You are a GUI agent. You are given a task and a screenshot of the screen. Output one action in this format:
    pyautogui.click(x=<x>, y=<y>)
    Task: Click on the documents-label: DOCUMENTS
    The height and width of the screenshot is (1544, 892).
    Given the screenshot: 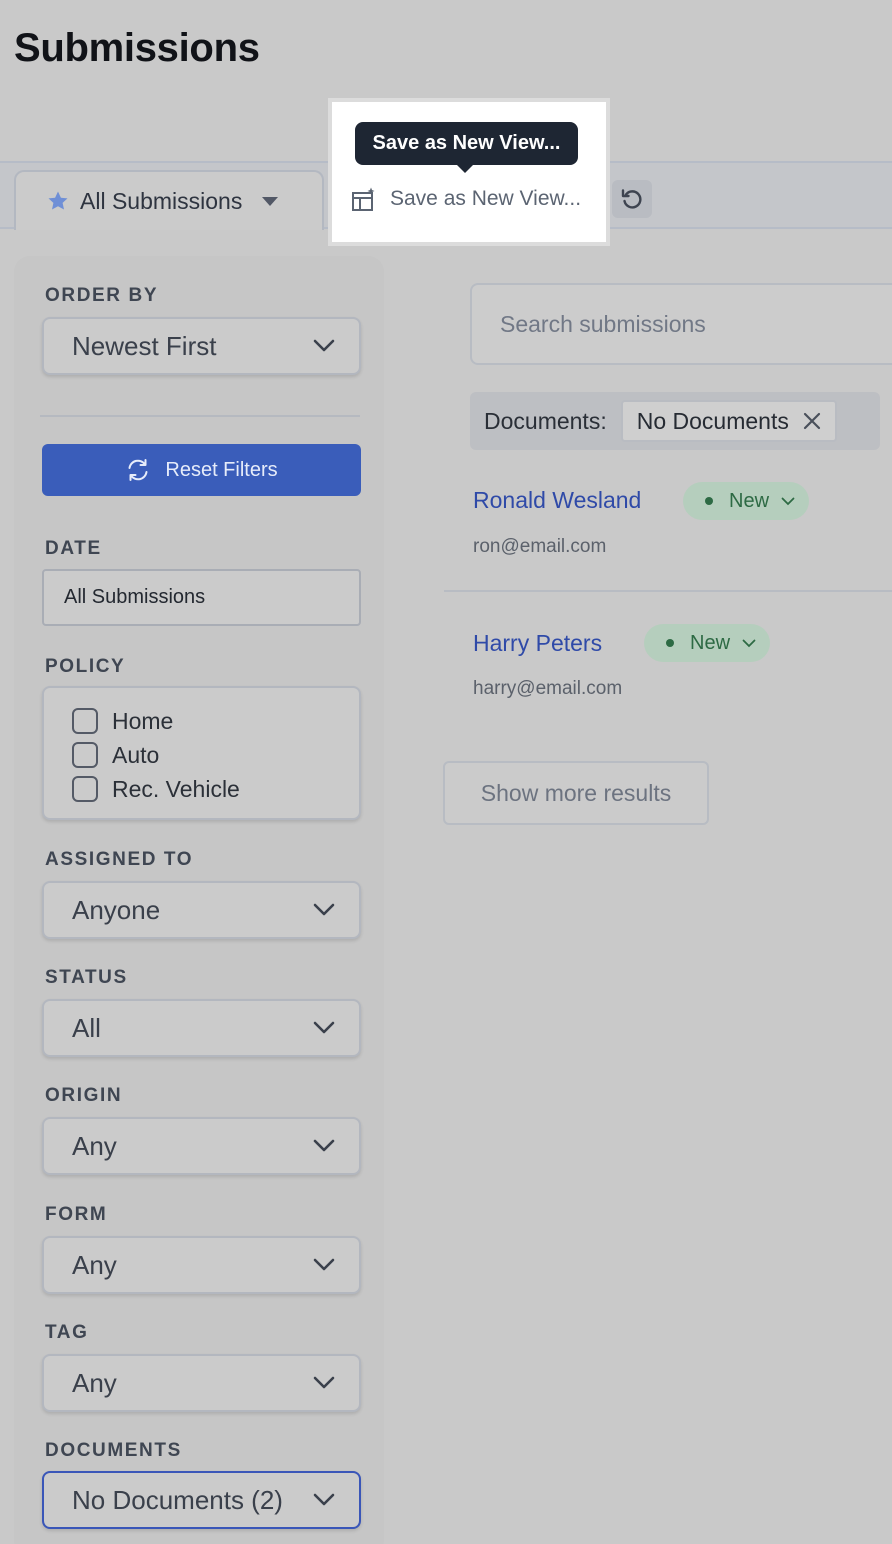 What is the action you would take?
    pyautogui.click(x=113, y=1450)
    